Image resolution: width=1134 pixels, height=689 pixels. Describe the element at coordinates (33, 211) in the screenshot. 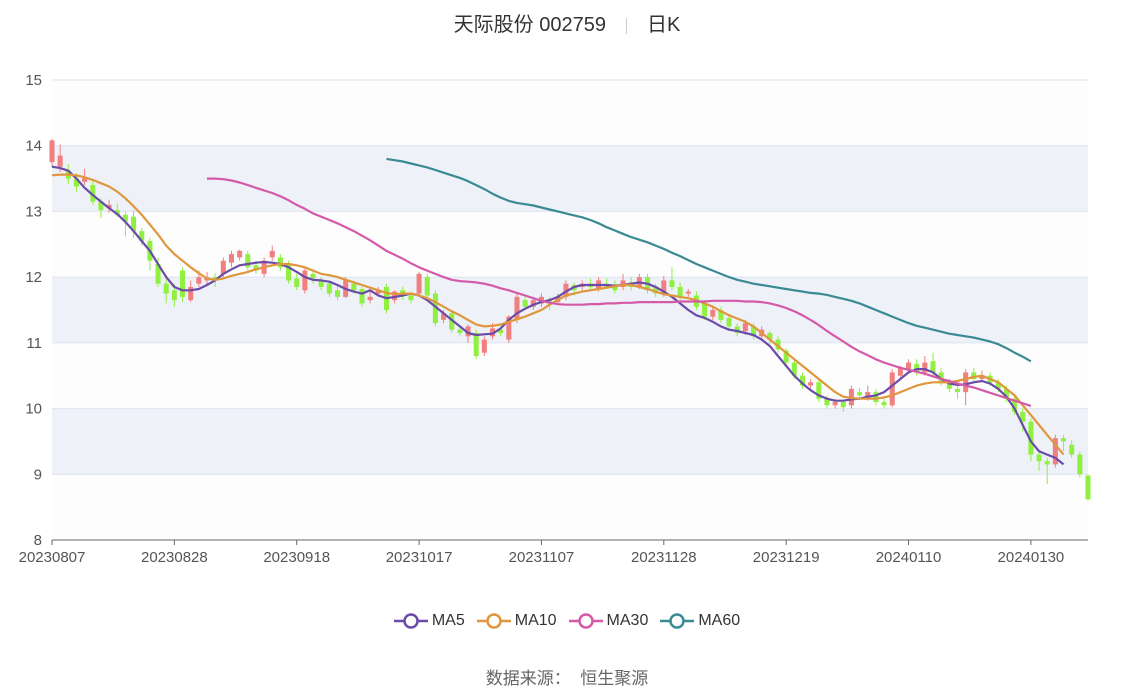

I see `y-tick-label: 13` at that location.